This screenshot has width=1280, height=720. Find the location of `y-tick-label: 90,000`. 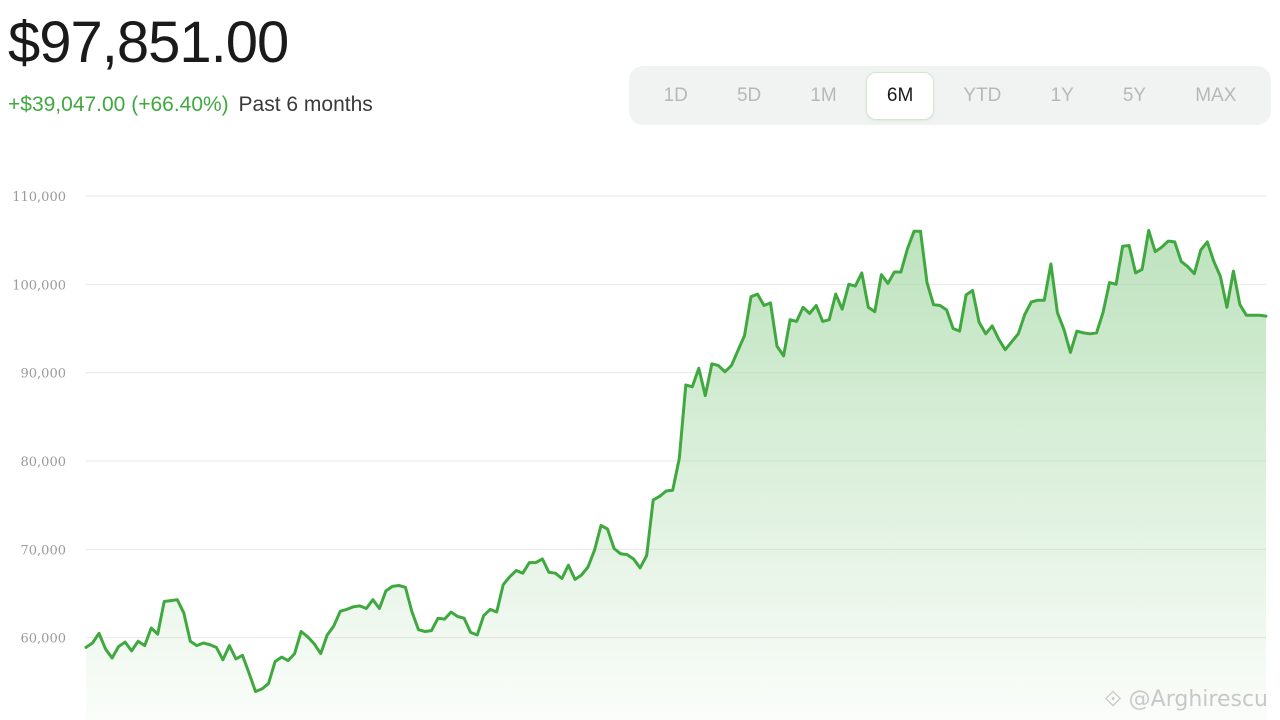

y-tick-label: 90,000 is located at coordinates (44, 374).